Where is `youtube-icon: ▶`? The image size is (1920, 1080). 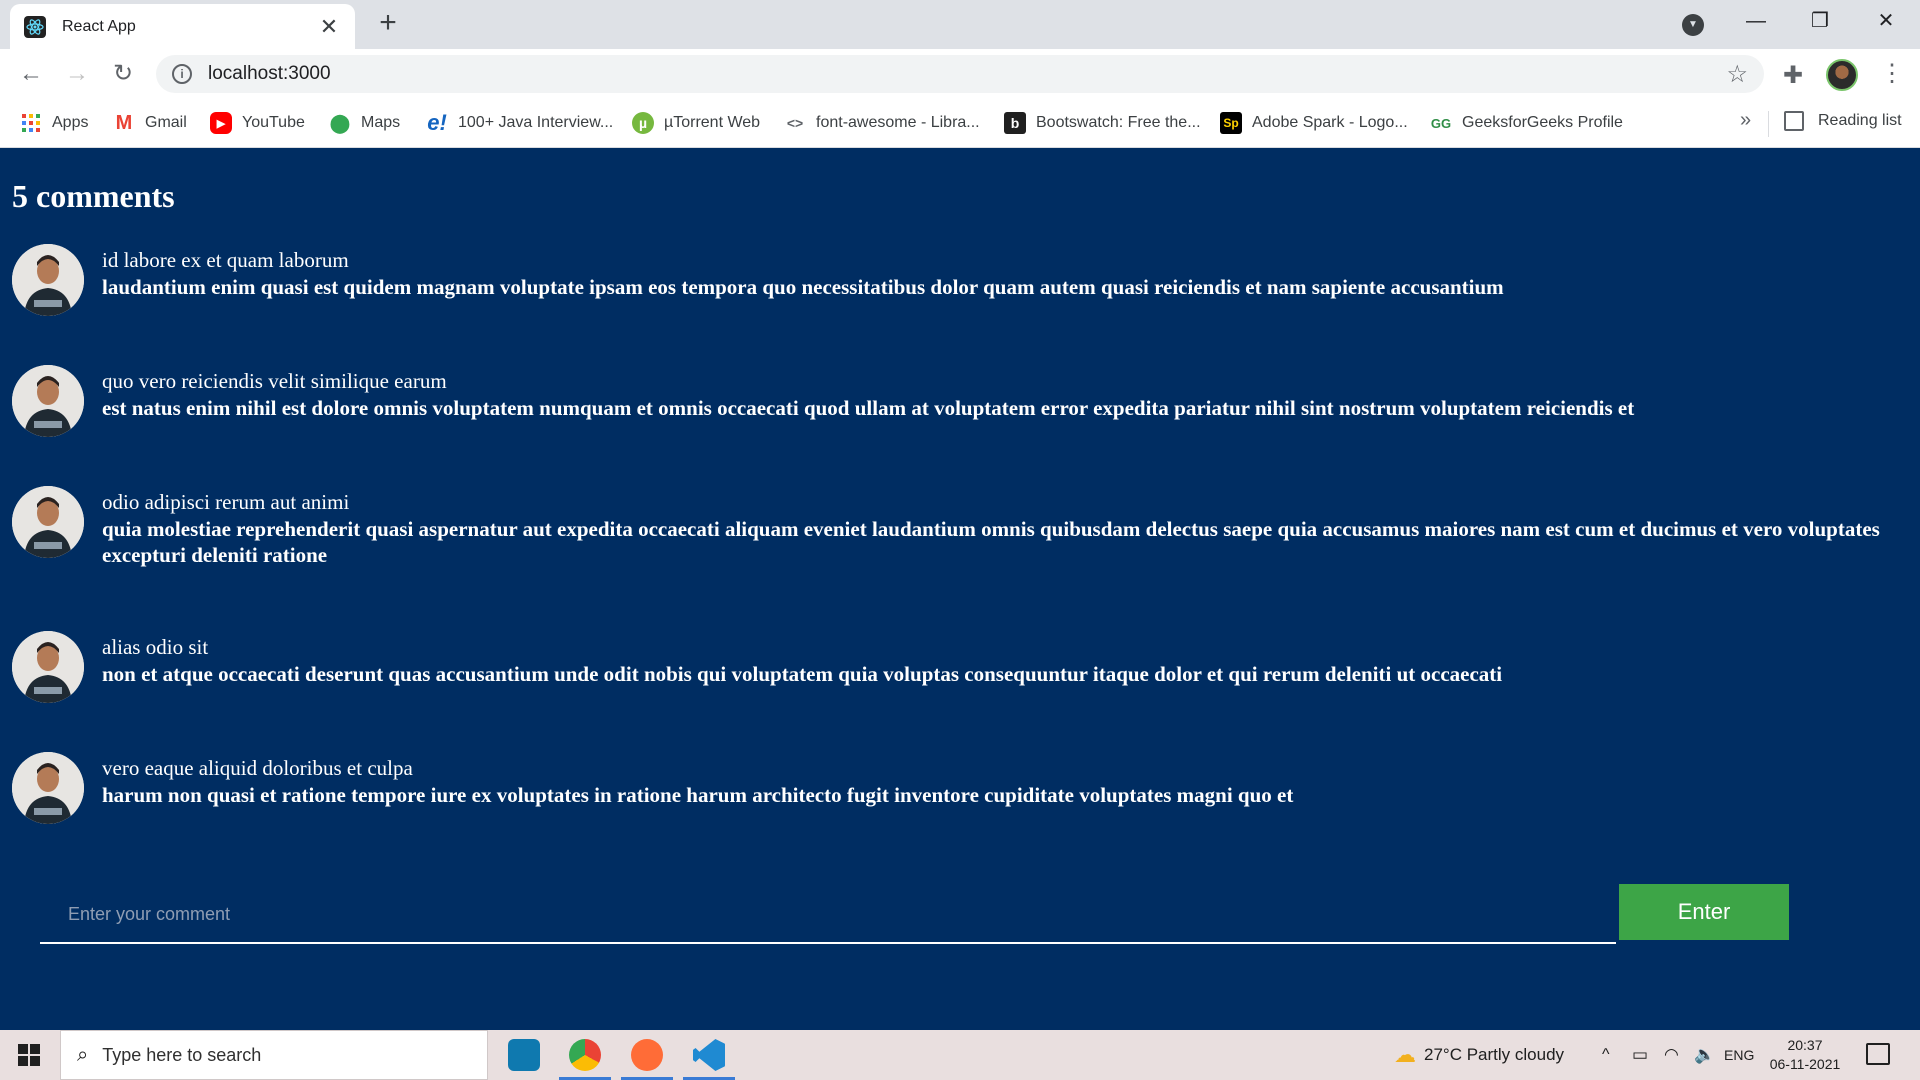
youtube-icon: ▶ is located at coordinates (221, 123).